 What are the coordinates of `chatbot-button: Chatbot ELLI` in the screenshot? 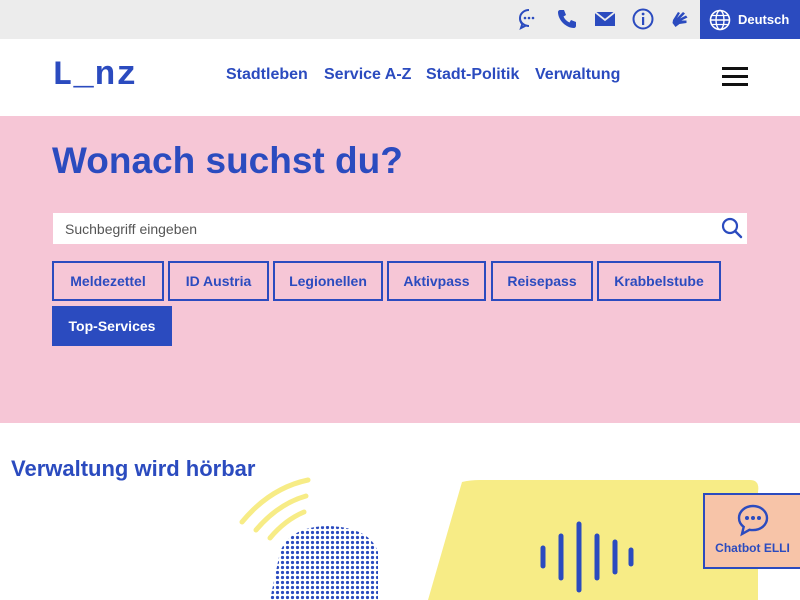 It's located at (751, 531).